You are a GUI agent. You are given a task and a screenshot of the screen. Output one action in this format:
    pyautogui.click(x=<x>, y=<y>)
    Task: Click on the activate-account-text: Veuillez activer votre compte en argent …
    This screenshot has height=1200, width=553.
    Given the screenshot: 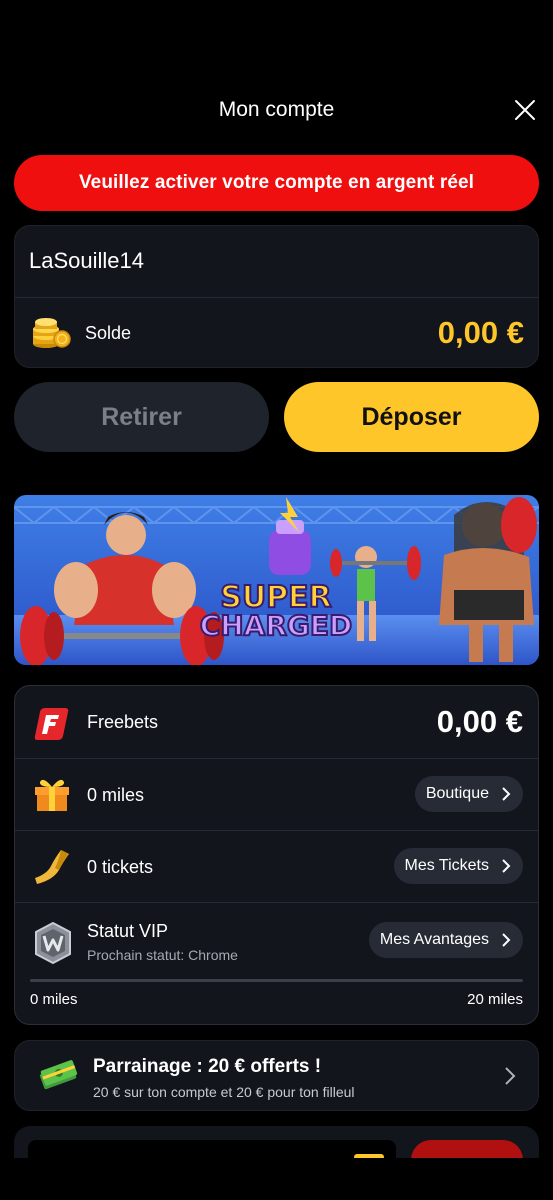 What is the action you would take?
    pyautogui.click(x=276, y=182)
    